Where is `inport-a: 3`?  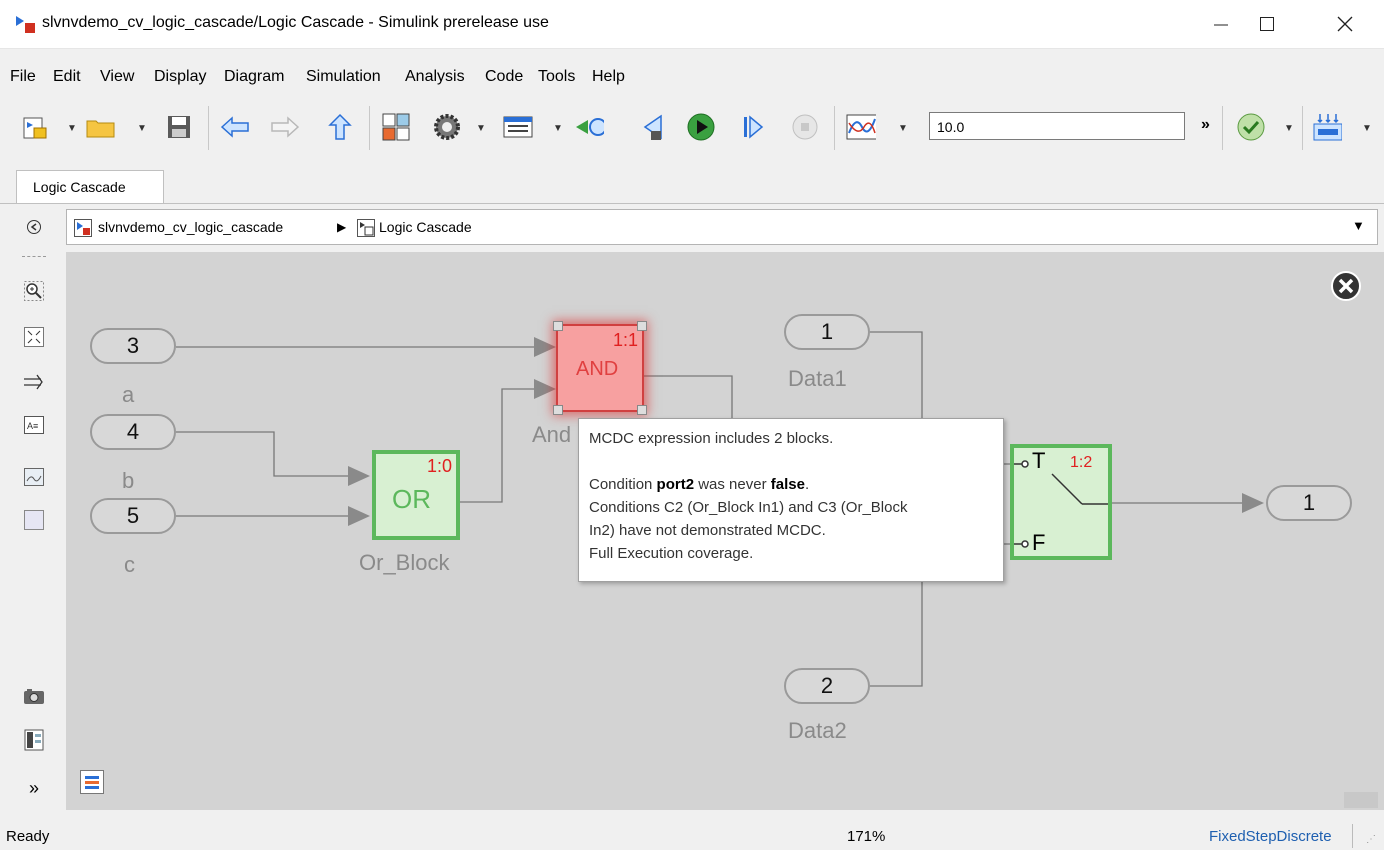 inport-a: 3 is located at coordinates (133, 346).